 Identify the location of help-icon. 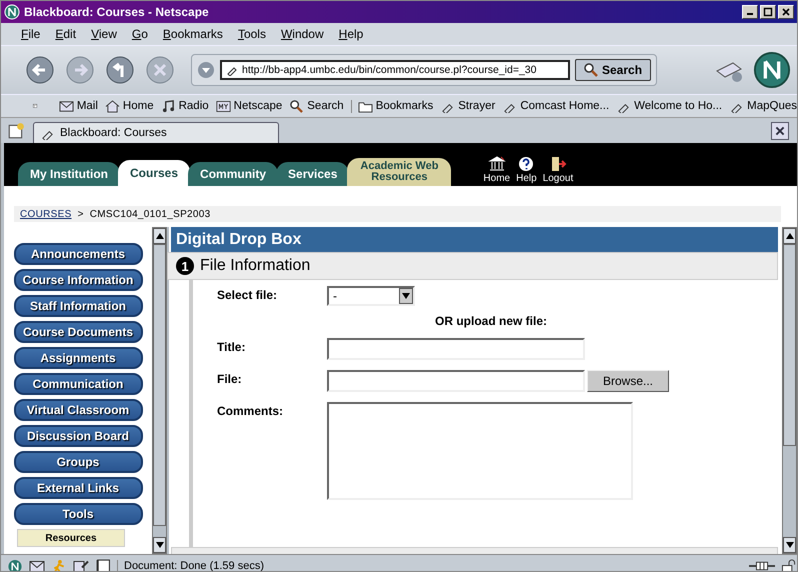
(526, 164).